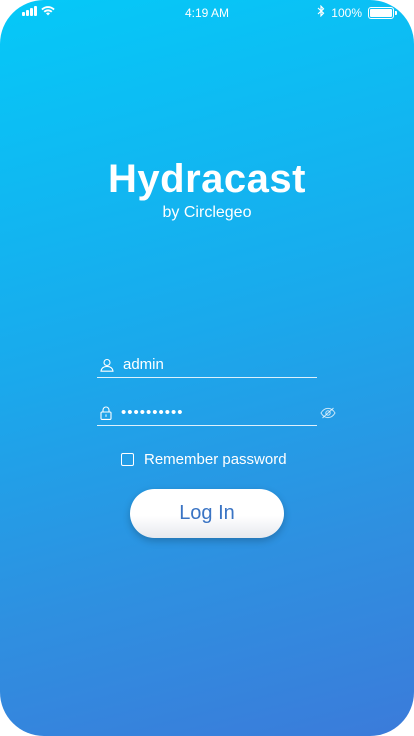 The height and width of the screenshot is (736, 414). I want to click on app-subtitle: by Circlegeo, so click(207, 212).